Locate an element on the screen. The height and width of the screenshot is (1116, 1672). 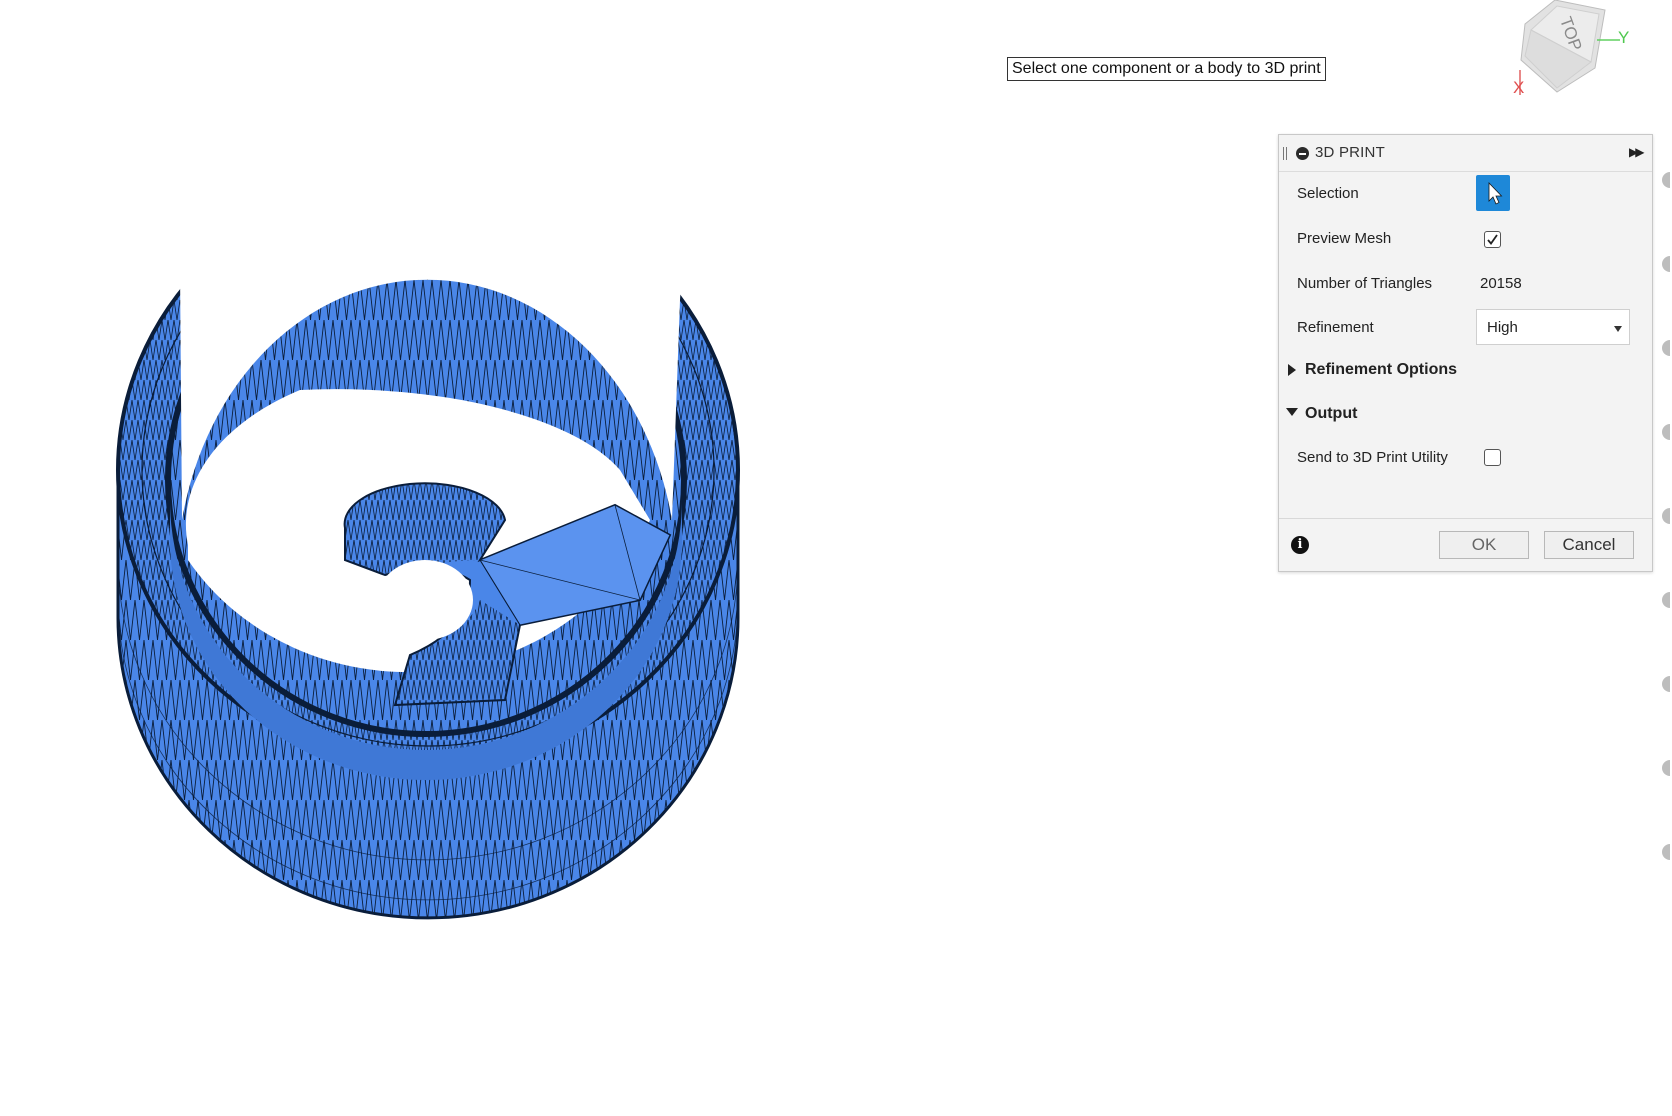
view-cube: TOP X Y is located at coordinates (1565, 52).